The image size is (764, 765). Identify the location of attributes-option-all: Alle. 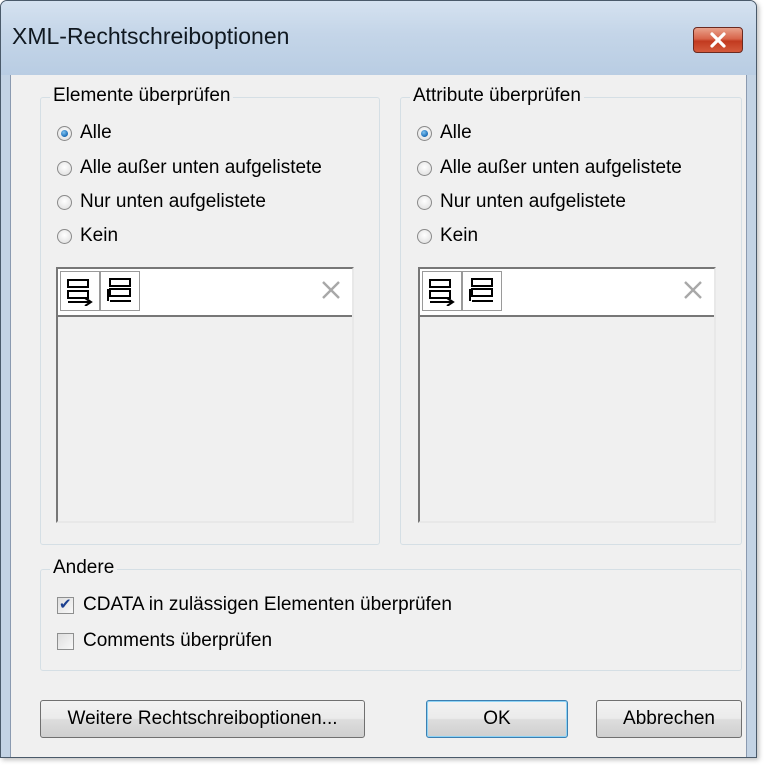
(444, 133).